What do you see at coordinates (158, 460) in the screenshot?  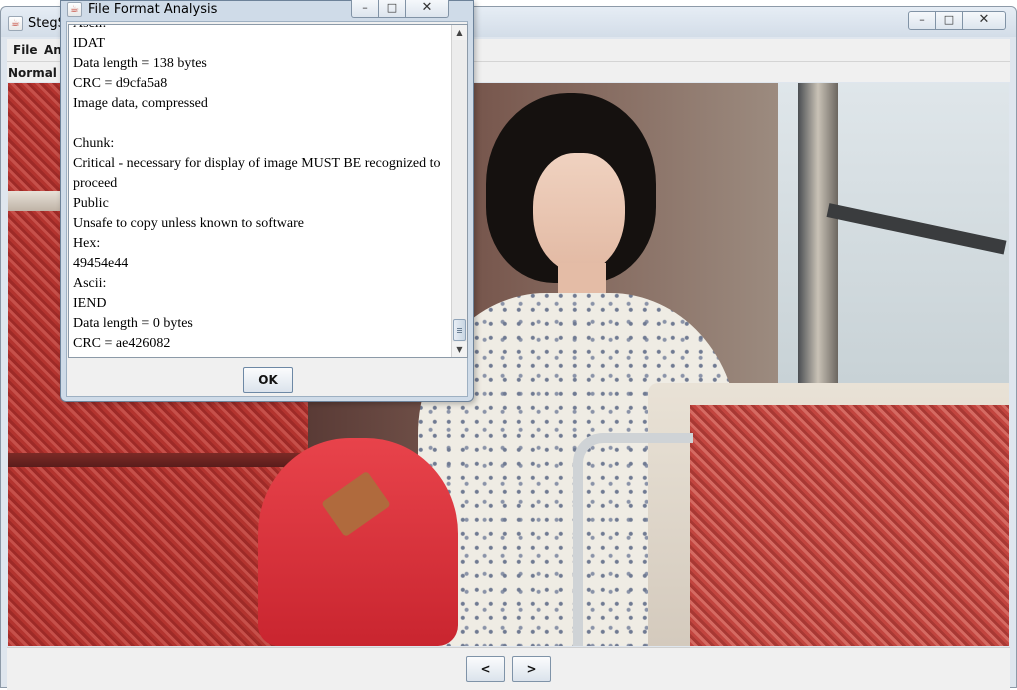 I see `photo-seat-rail` at bounding box center [158, 460].